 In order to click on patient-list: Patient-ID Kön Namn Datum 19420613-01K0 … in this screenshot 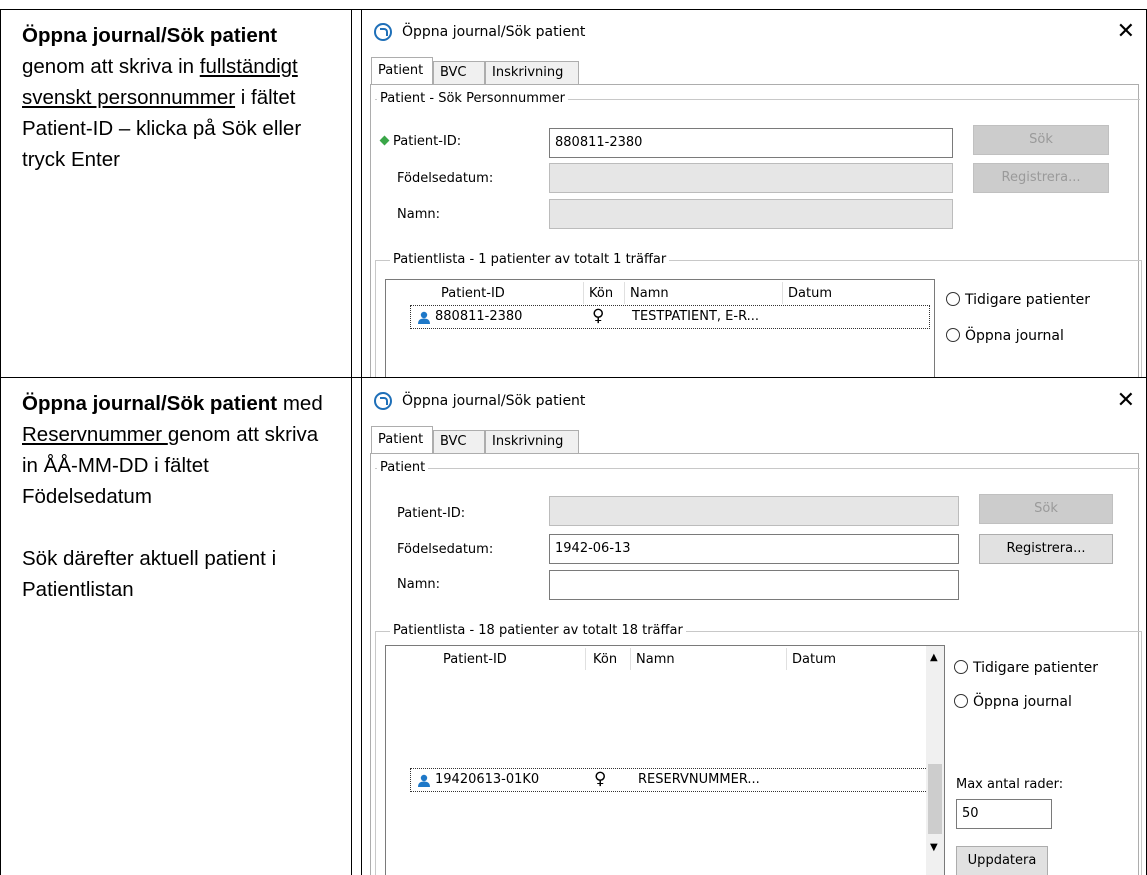, I will do `click(665, 760)`.